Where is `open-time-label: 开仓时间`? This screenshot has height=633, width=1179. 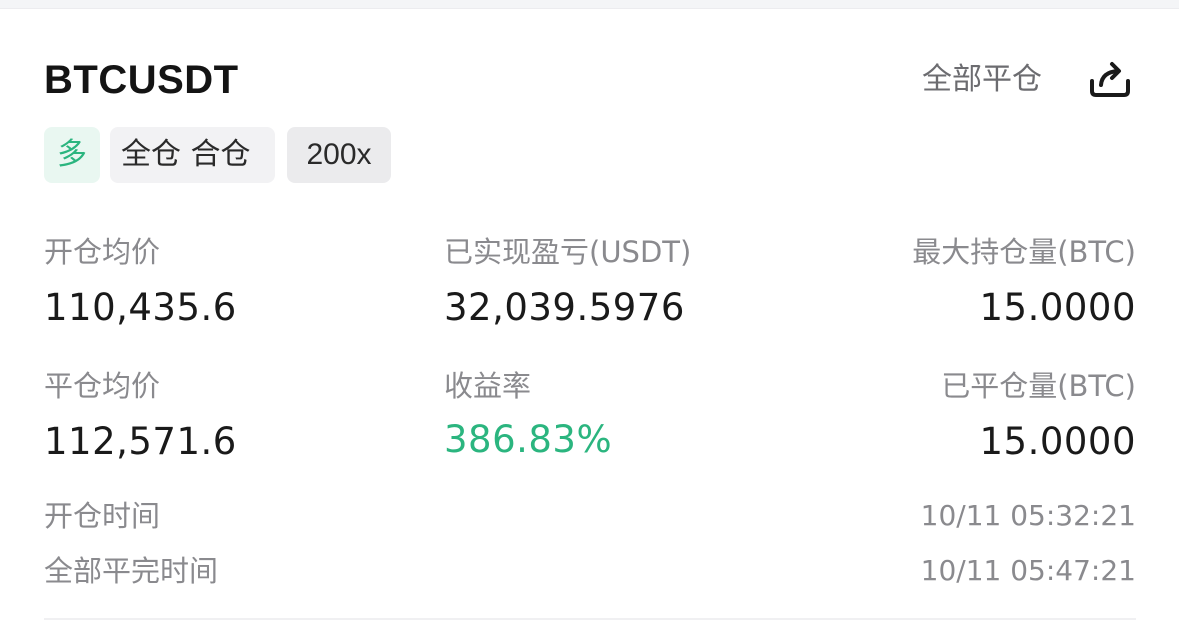
open-time-label: 开仓时间 is located at coordinates (102, 516).